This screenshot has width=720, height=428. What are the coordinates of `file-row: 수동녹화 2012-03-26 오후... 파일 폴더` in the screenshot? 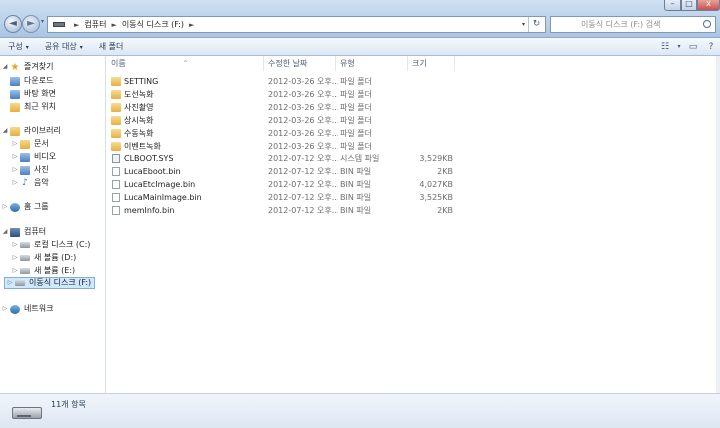 It's located at (287, 133).